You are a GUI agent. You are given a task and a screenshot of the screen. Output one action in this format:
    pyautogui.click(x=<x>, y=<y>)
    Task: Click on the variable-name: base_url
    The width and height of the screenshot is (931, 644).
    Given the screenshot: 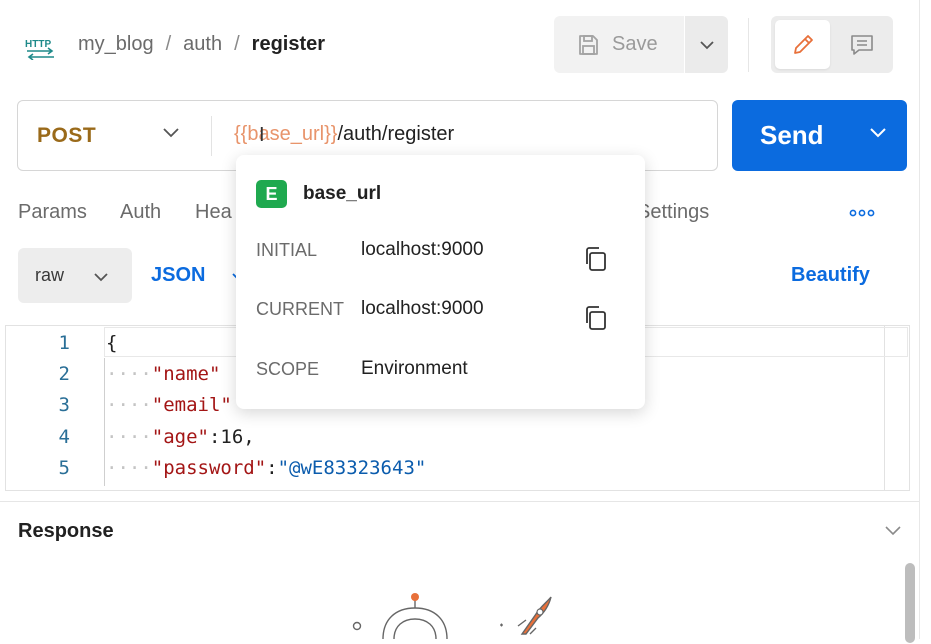 What is the action you would take?
    pyautogui.click(x=342, y=193)
    